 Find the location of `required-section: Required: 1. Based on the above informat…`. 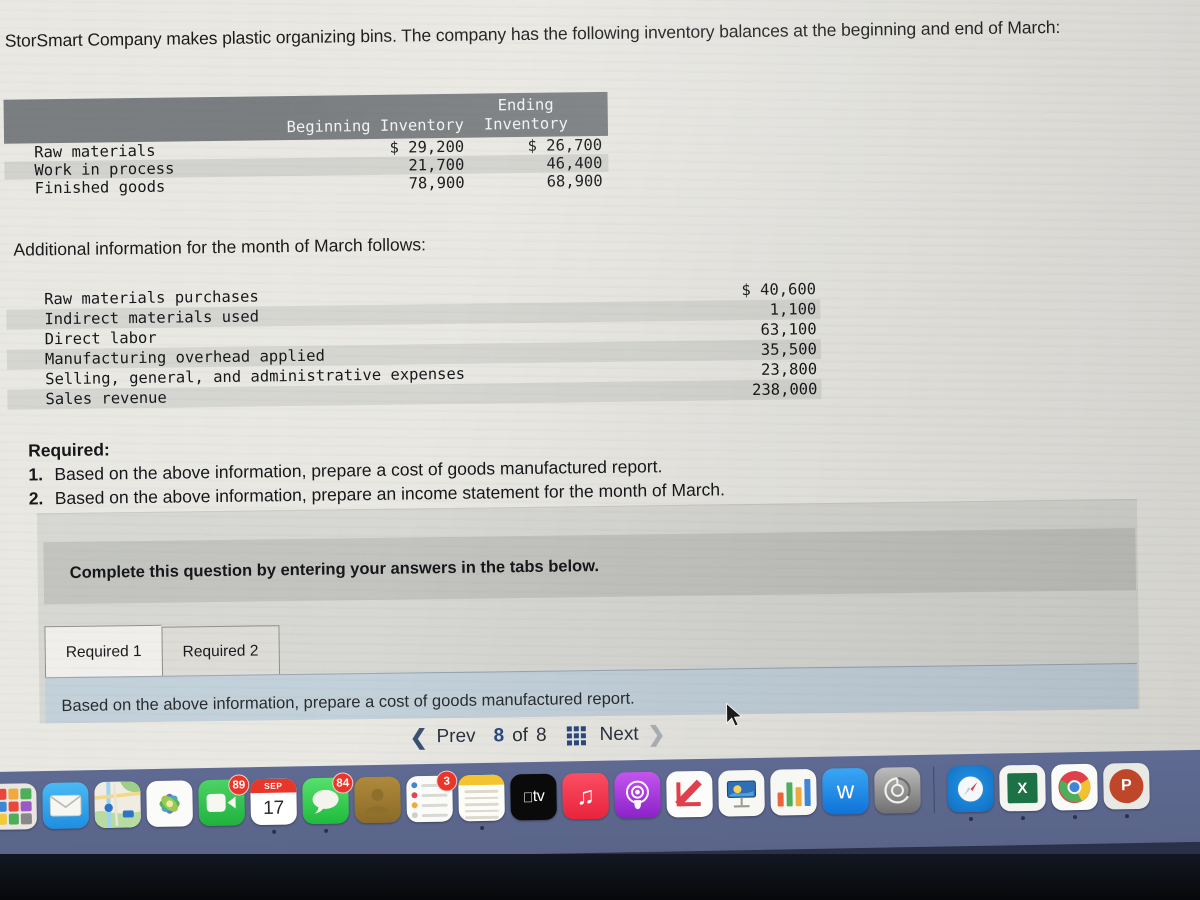

required-section: Required: 1. Based on the above informat… is located at coordinates (376, 470).